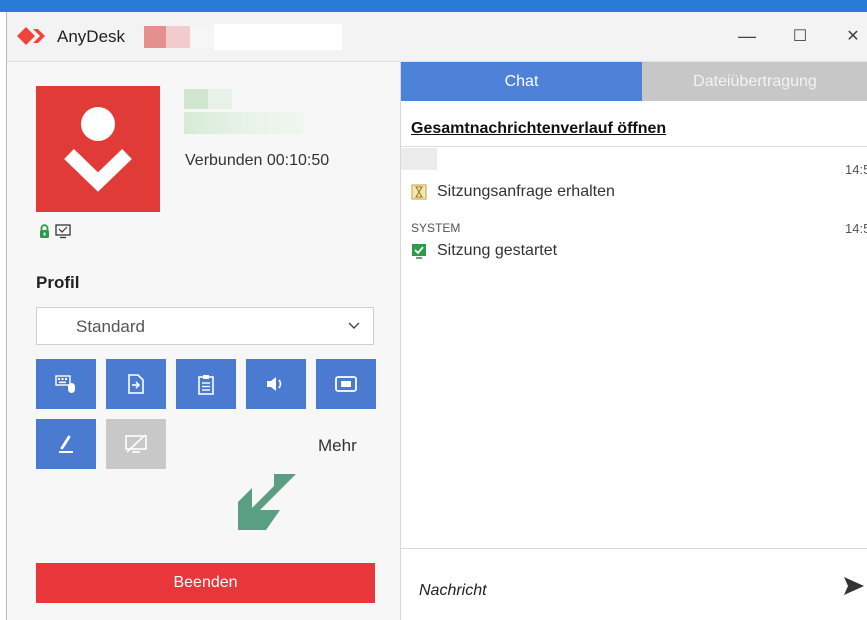  I want to click on tab-bar: Chat Dateiübertragung, so click(634, 81).